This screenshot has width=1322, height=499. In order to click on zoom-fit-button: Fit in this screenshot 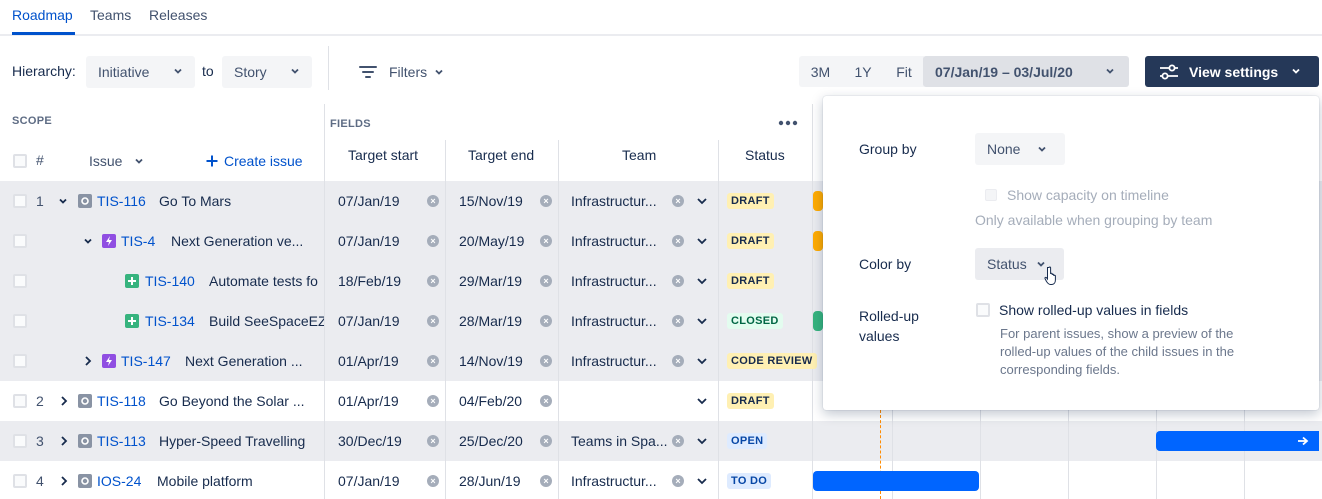, I will do `click(904, 71)`.